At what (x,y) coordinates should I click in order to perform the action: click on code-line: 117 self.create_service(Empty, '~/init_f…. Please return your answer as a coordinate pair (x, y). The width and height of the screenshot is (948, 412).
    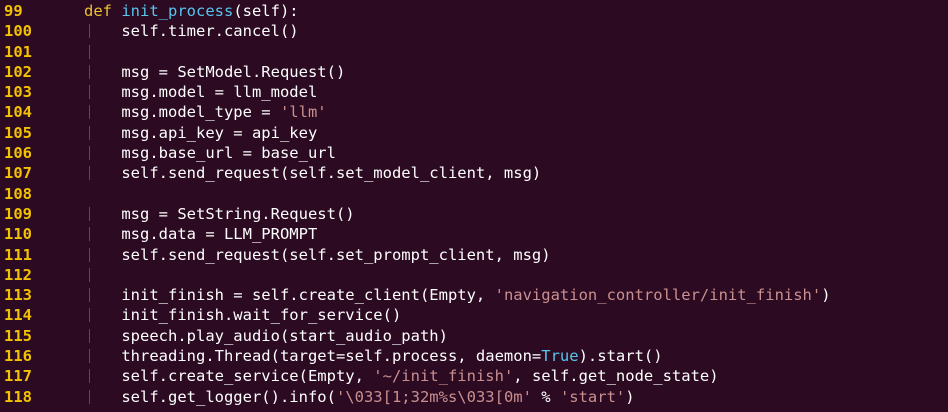
    Looking at the image, I should click on (474, 376).